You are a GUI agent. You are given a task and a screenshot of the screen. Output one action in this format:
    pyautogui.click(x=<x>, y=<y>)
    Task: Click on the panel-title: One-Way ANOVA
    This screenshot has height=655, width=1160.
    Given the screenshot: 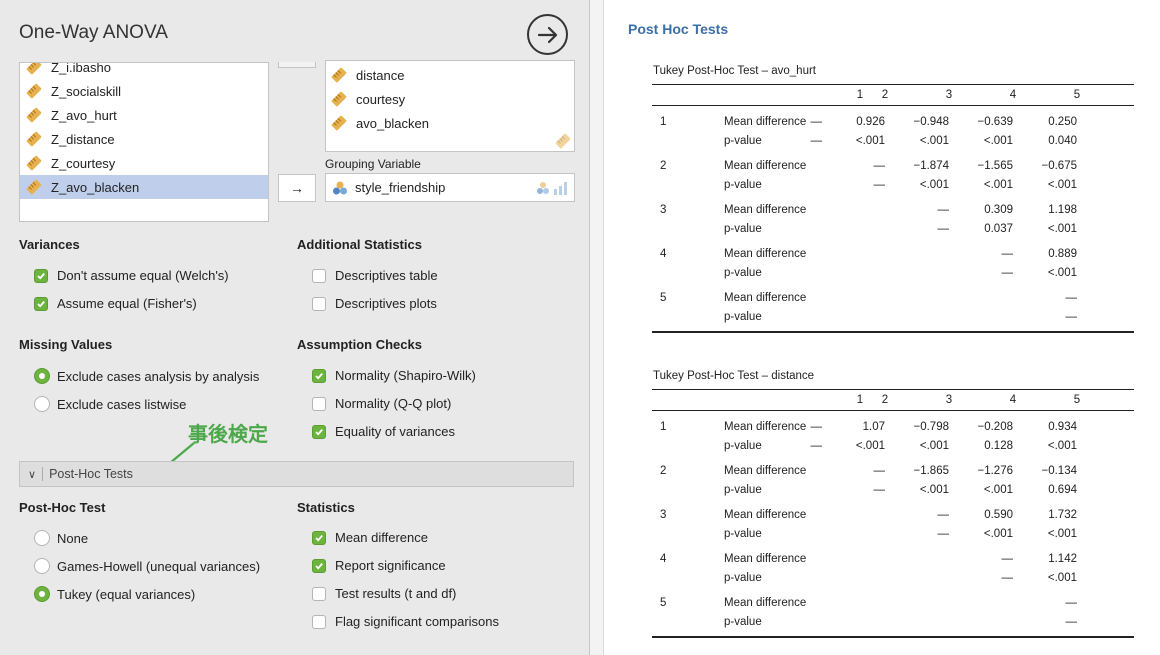 What is the action you would take?
    pyautogui.click(x=93, y=32)
    